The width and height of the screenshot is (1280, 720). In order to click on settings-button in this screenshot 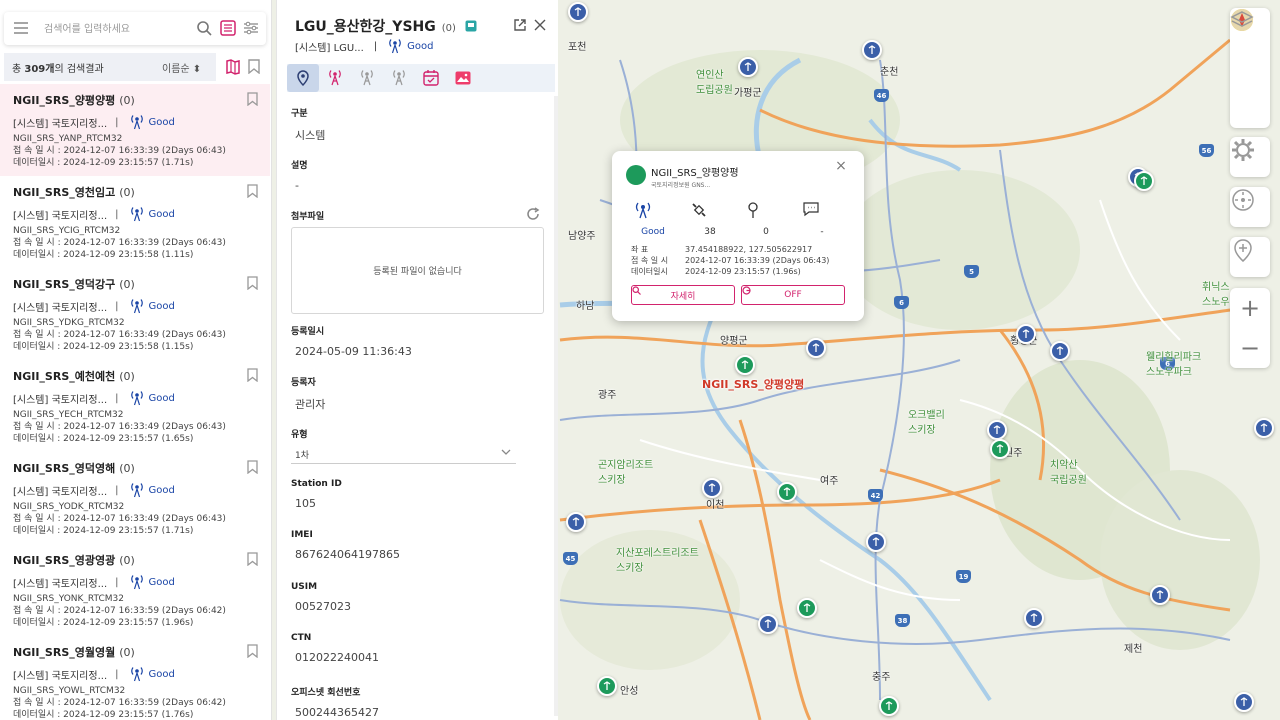, I will do `click(1250, 157)`.